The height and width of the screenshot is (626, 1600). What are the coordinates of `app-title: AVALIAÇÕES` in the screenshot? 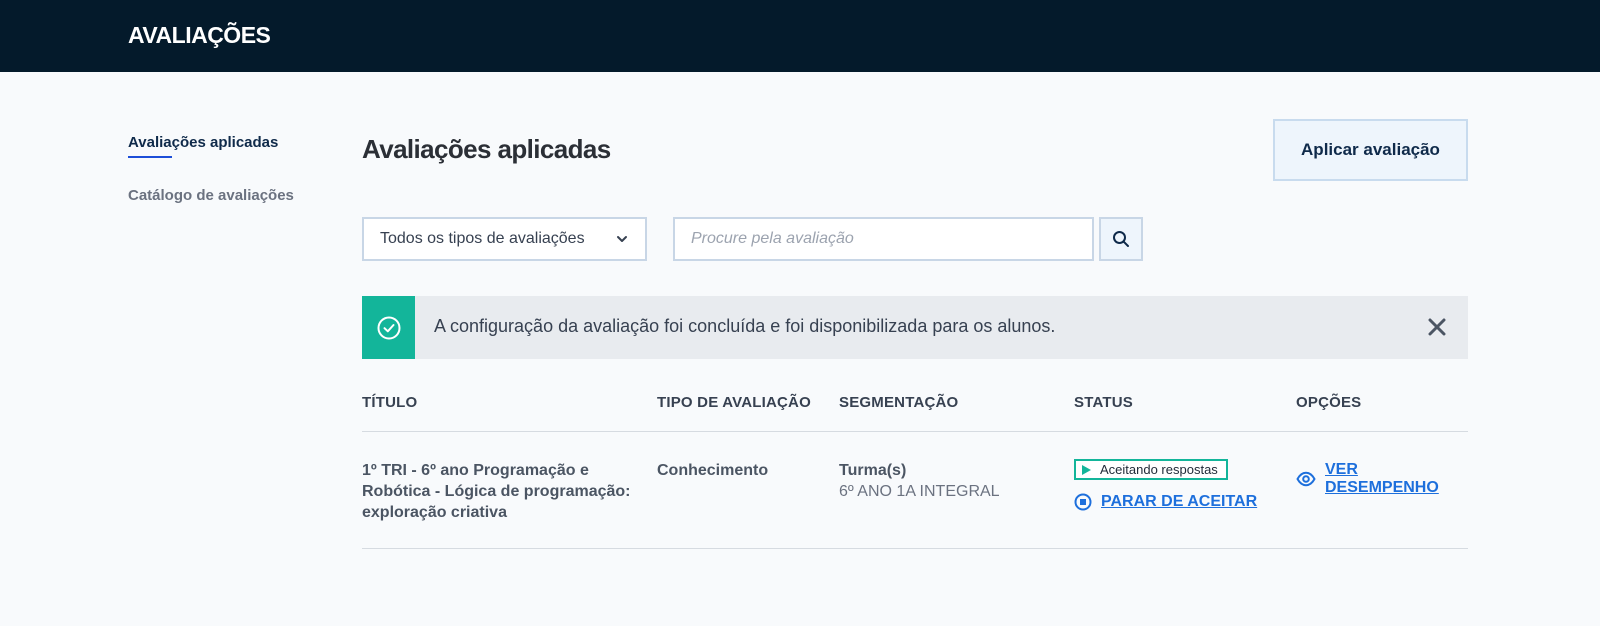 It's located at (199, 35).